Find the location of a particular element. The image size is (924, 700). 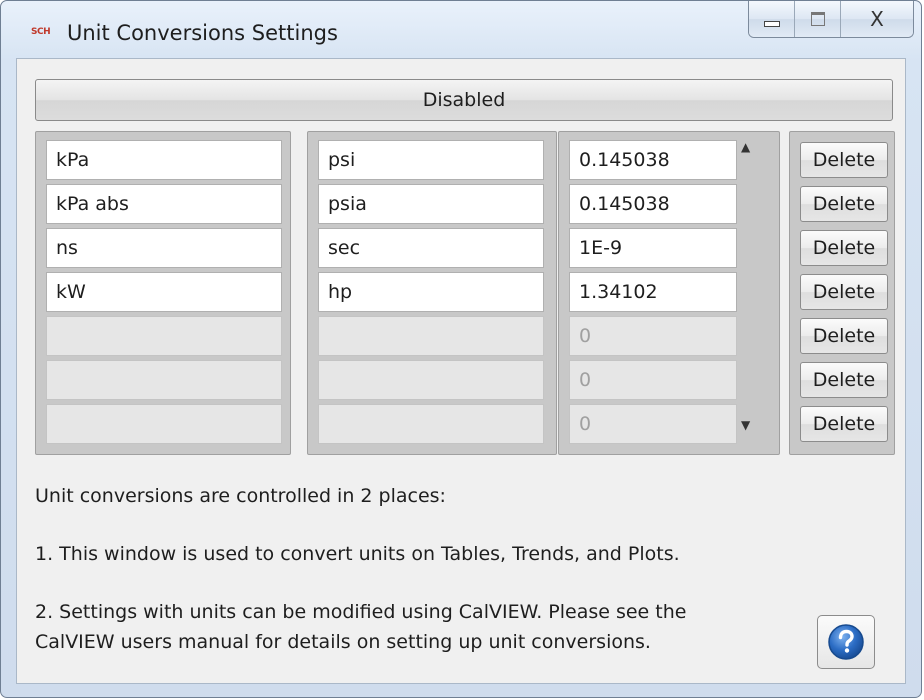

to-unit-field: psia is located at coordinates (431, 204).